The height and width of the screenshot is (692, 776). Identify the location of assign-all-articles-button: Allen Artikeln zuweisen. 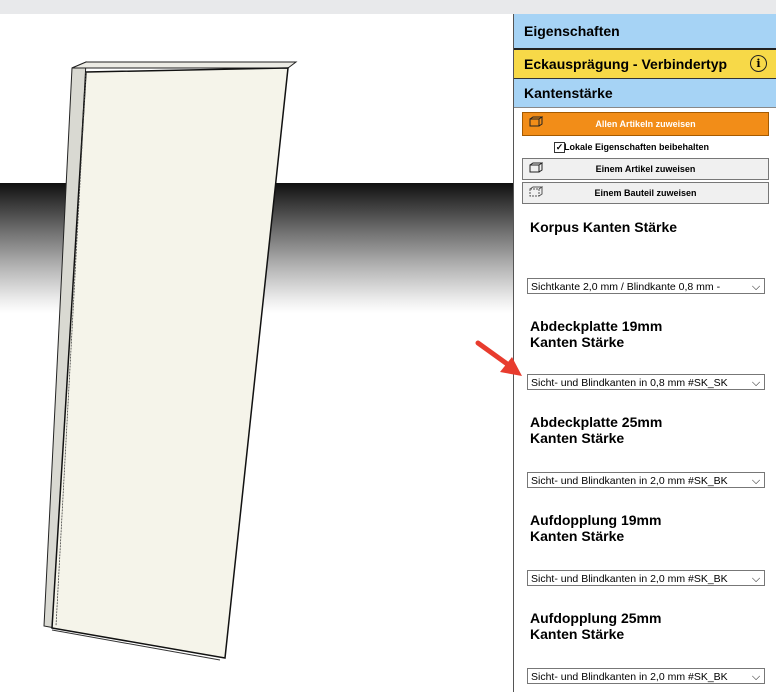
(645, 124).